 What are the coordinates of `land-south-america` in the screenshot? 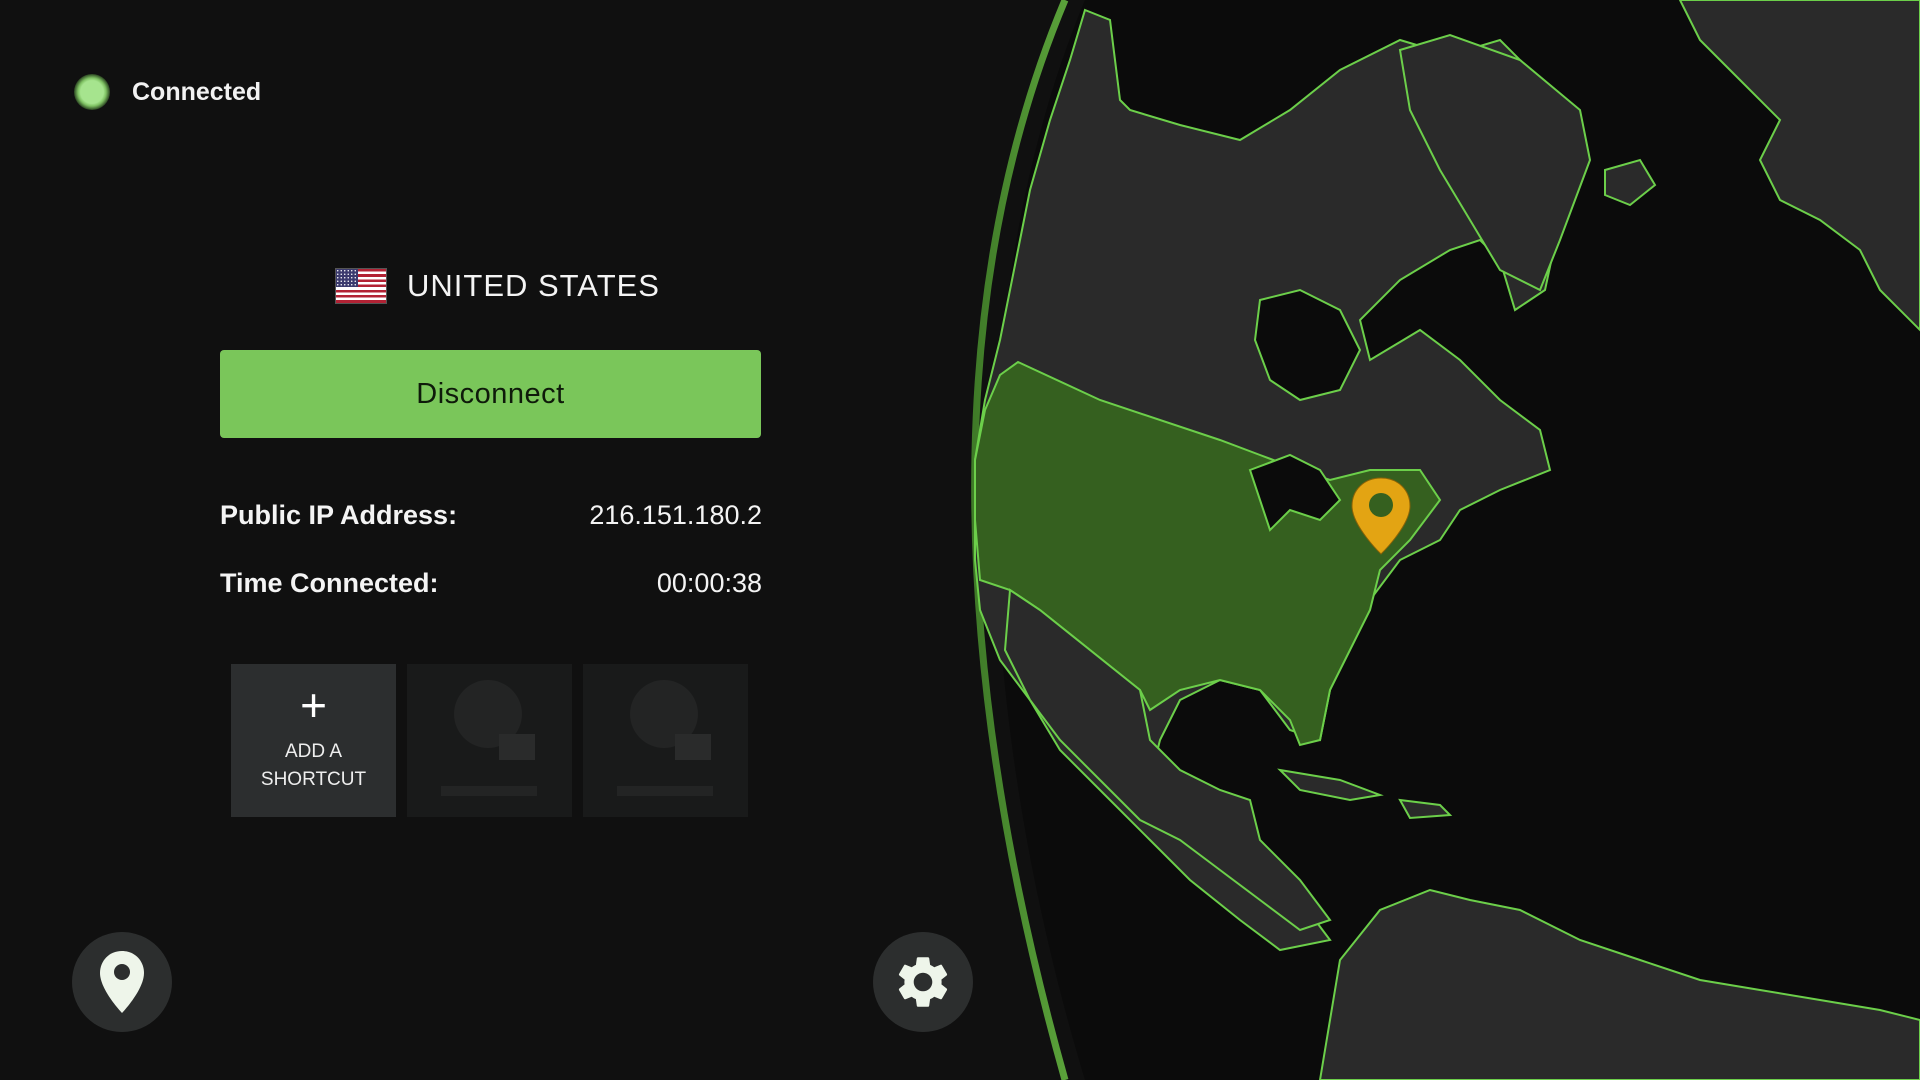 It's located at (1619, 984).